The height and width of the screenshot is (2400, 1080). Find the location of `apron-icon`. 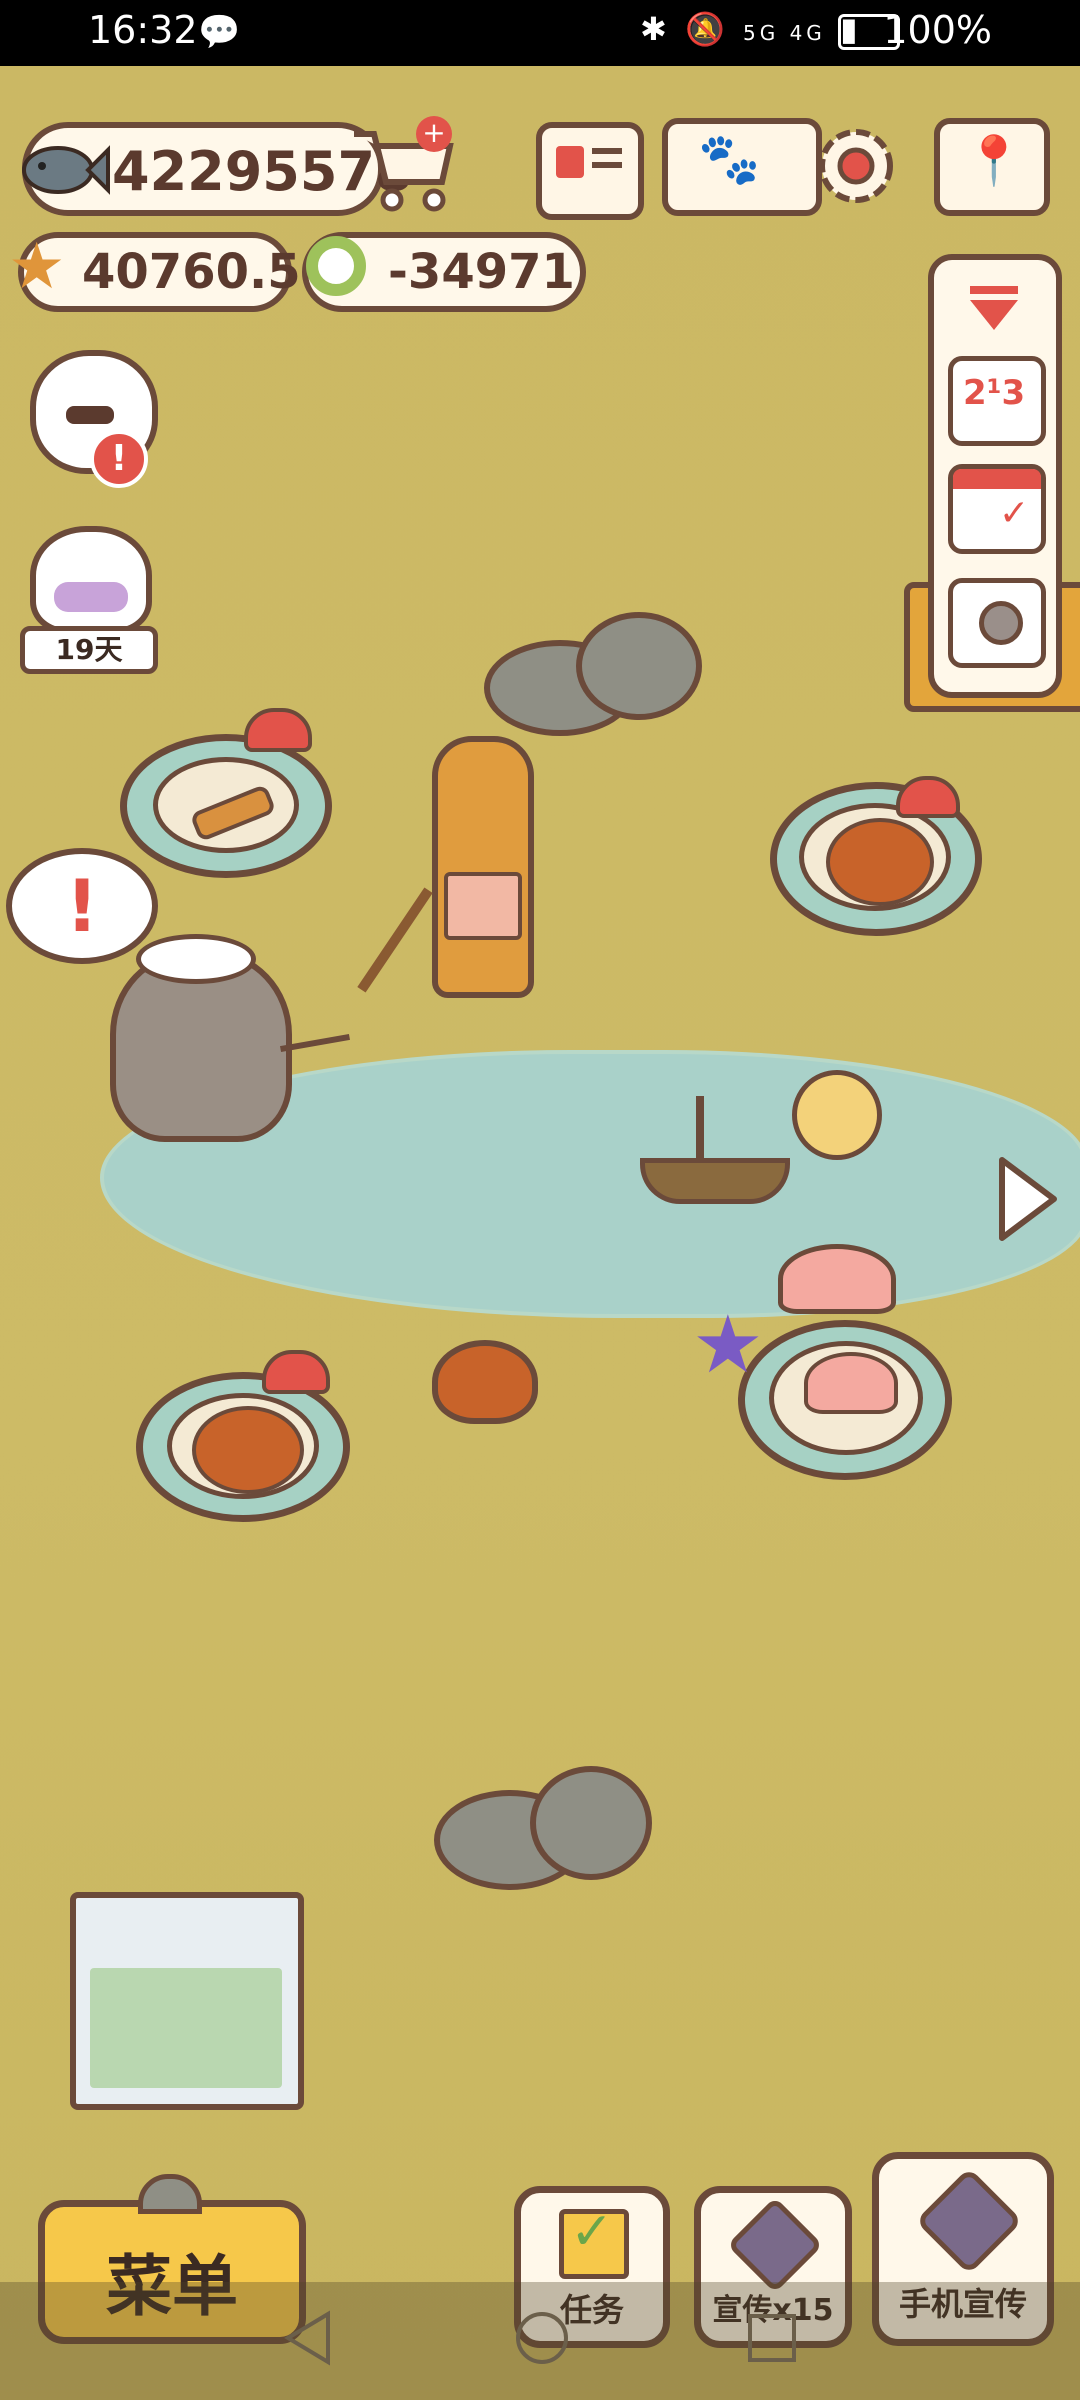

apron-icon is located at coordinates (483, 906).